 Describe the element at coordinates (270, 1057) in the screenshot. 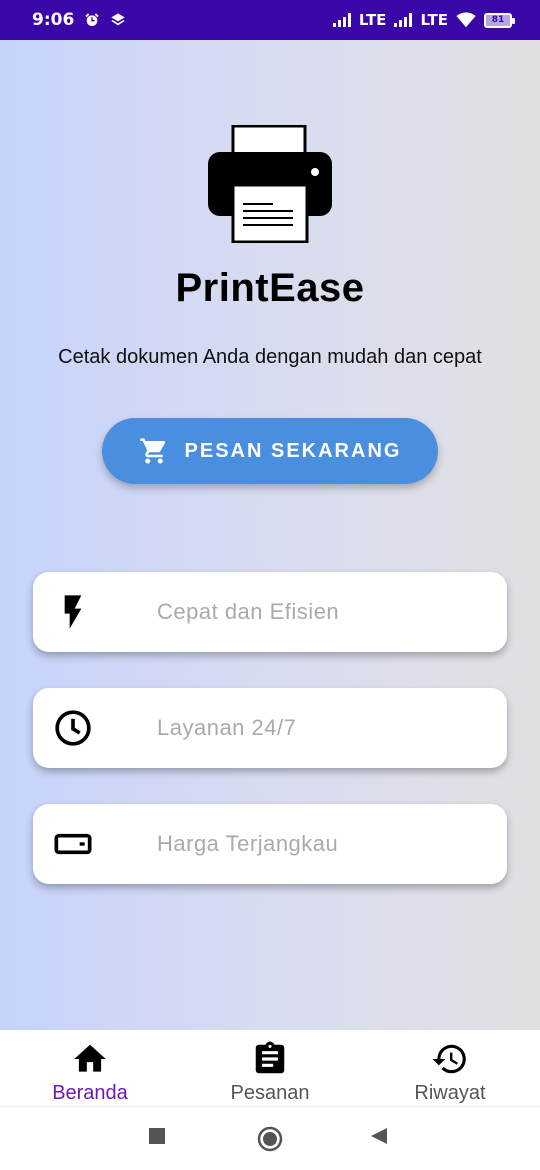

I see `clipboard-icon` at that location.